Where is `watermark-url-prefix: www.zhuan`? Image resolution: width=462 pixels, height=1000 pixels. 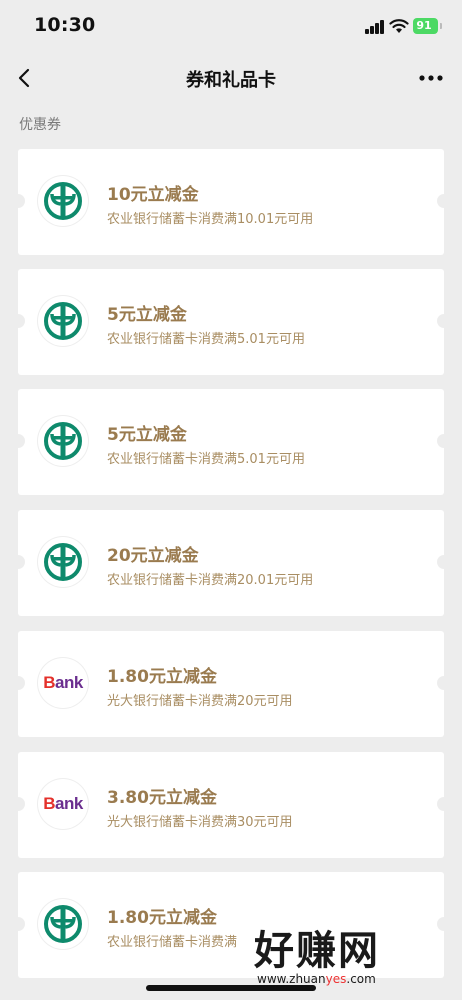 watermark-url-prefix: www.zhuan is located at coordinates (291, 979).